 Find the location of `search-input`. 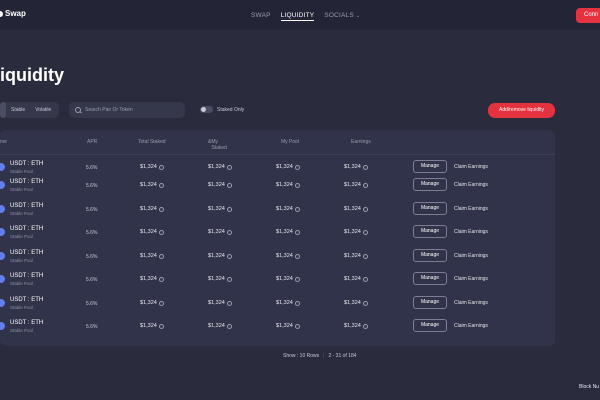

search-input is located at coordinates (130, 110).